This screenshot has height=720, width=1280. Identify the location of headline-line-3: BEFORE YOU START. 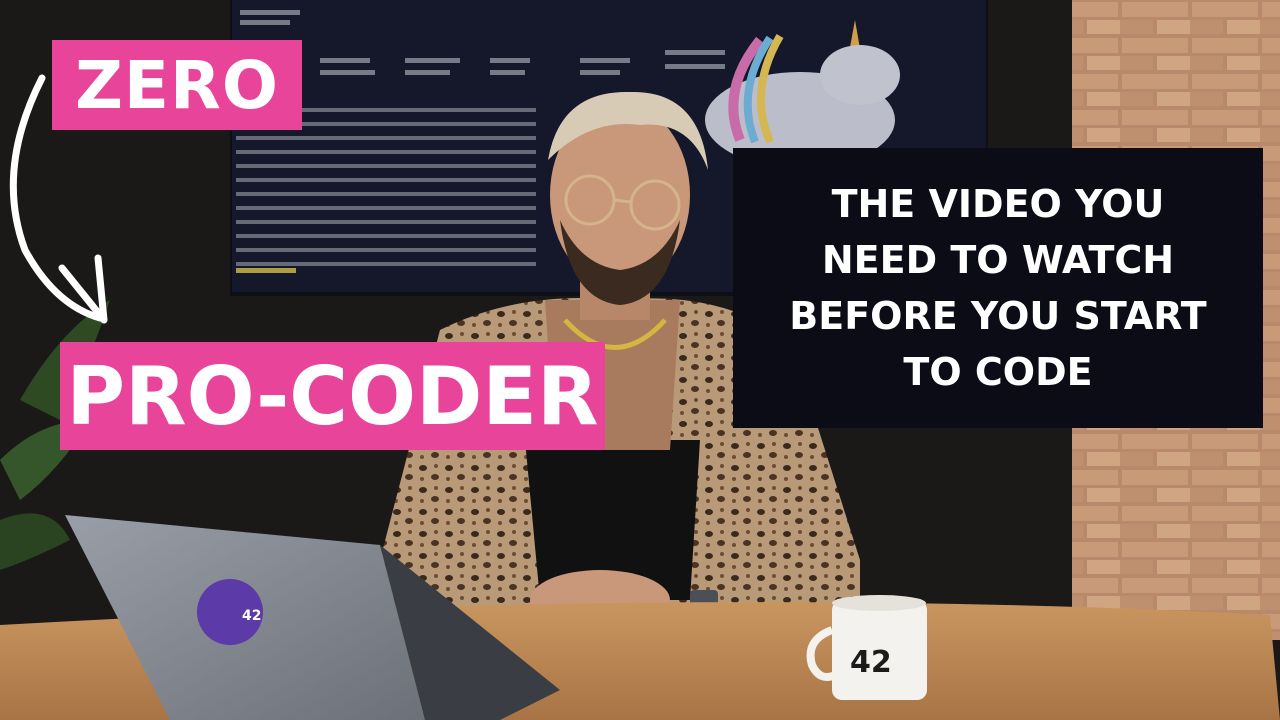
(998, 316).